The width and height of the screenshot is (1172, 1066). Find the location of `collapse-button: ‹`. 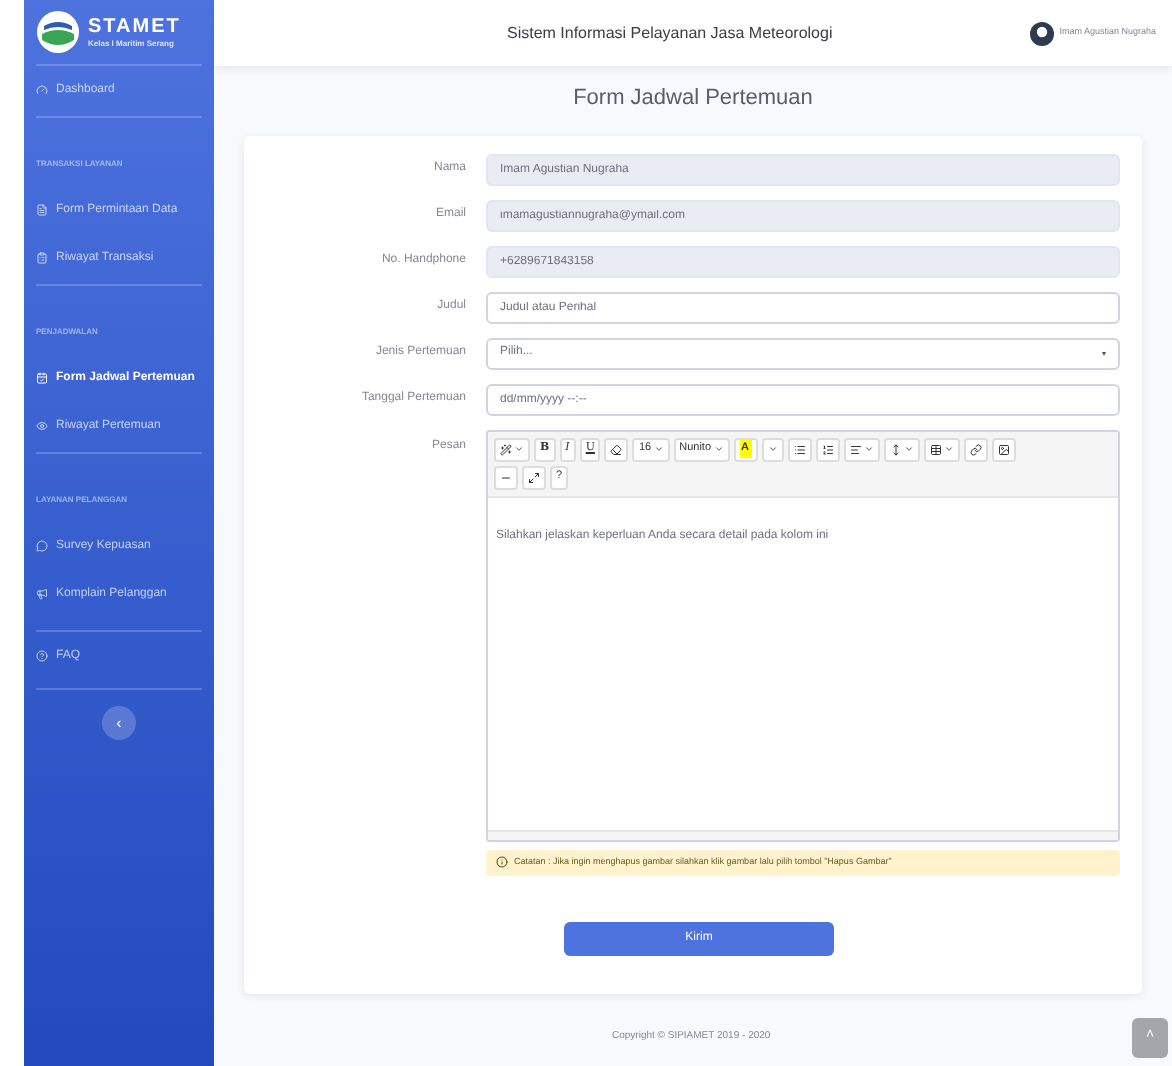

collapse-button: ‹ is located at coordinates (119, 723).